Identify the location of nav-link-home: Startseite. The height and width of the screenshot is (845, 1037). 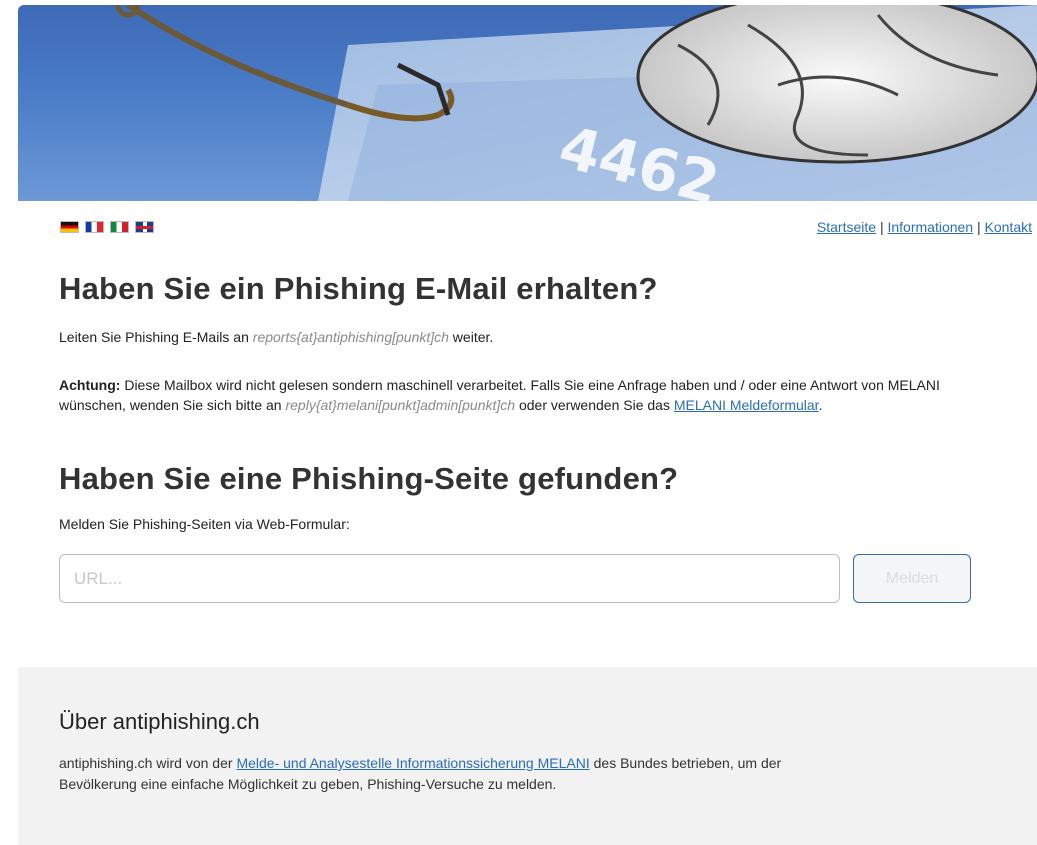
(846, 227).